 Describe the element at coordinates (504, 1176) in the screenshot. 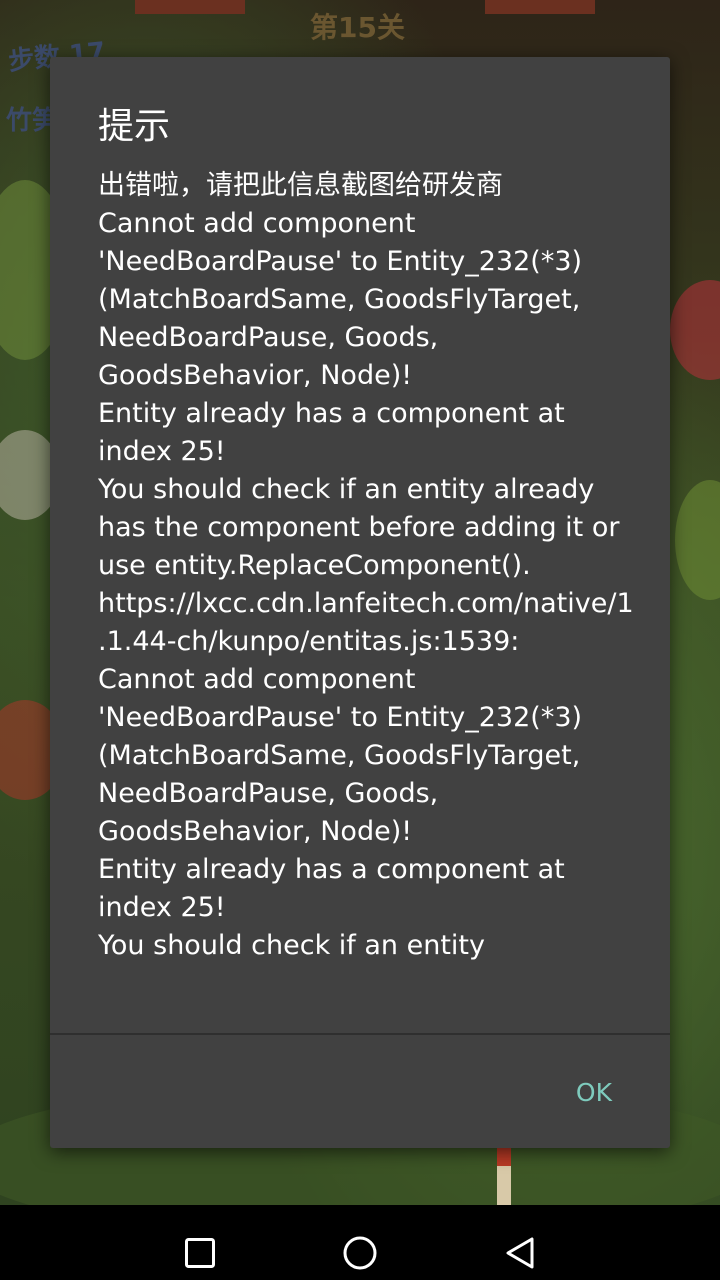

I see `decor-pole` at that location.